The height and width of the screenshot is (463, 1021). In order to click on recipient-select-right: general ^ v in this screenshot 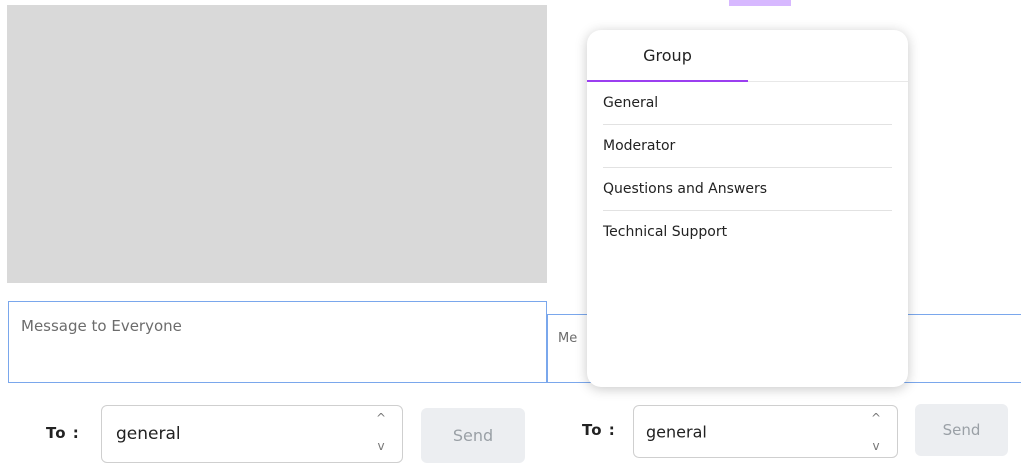, I will do `click(765, 431)`.